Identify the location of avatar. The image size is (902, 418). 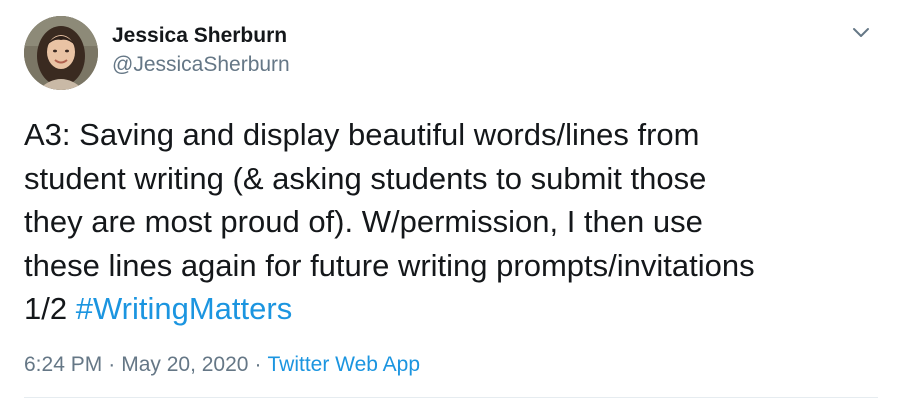
(61, 53).